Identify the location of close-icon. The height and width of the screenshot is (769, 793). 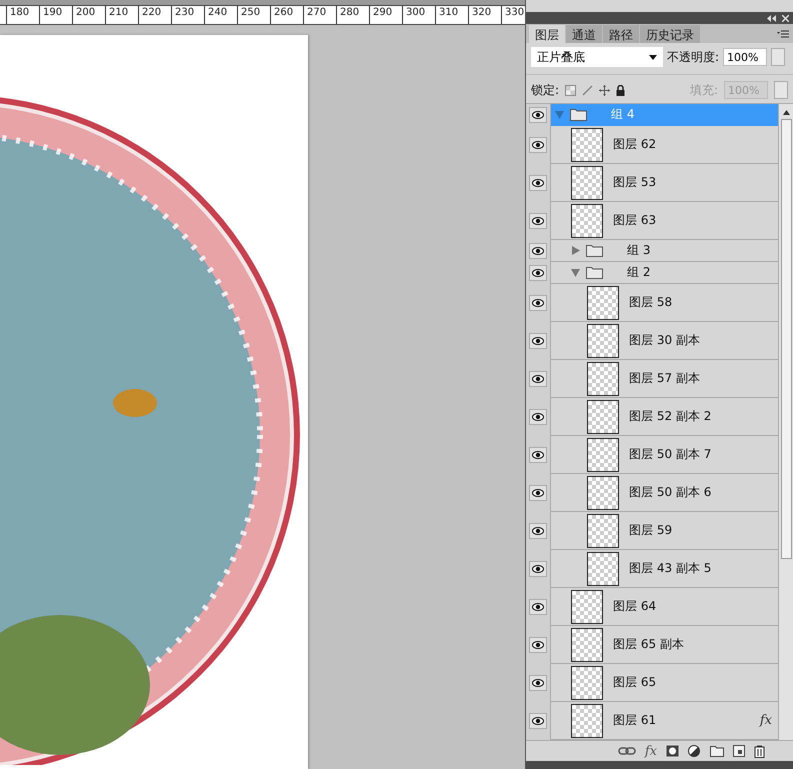
(785, 18).